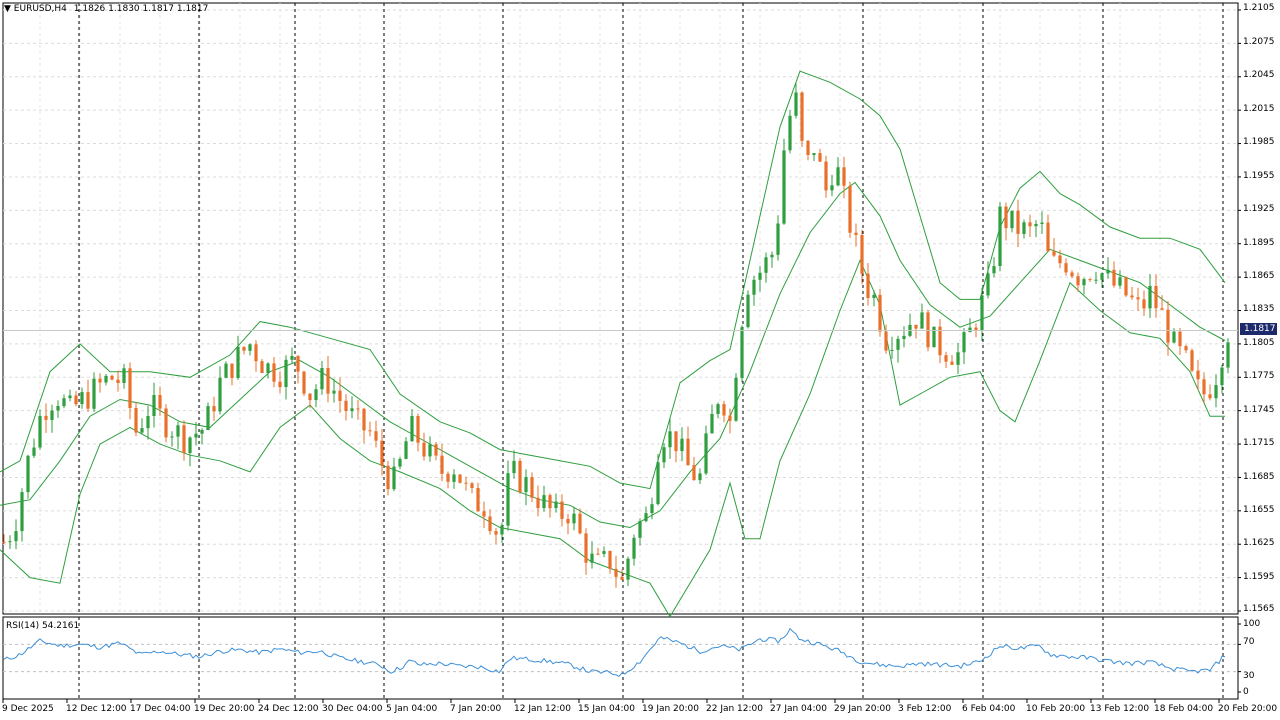 The width and height of the screenshot is (1280, 720). What do you see at coordinates (1259, 243) in the screenshot?
I see `price-label: 1.1895` at bounding box center [1259, 243].